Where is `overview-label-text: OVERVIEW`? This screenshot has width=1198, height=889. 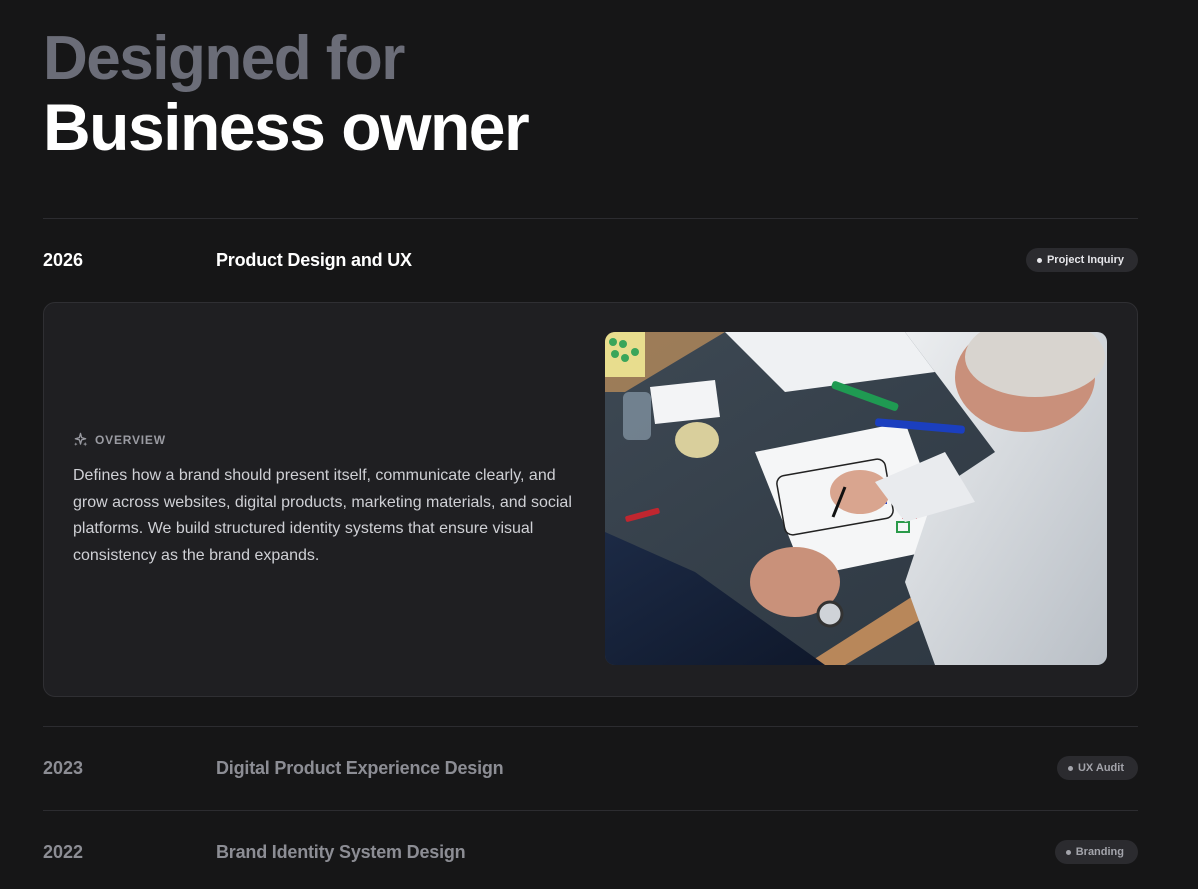
overview-label-text: OVERVIEW is located at coordinates (130, 439).